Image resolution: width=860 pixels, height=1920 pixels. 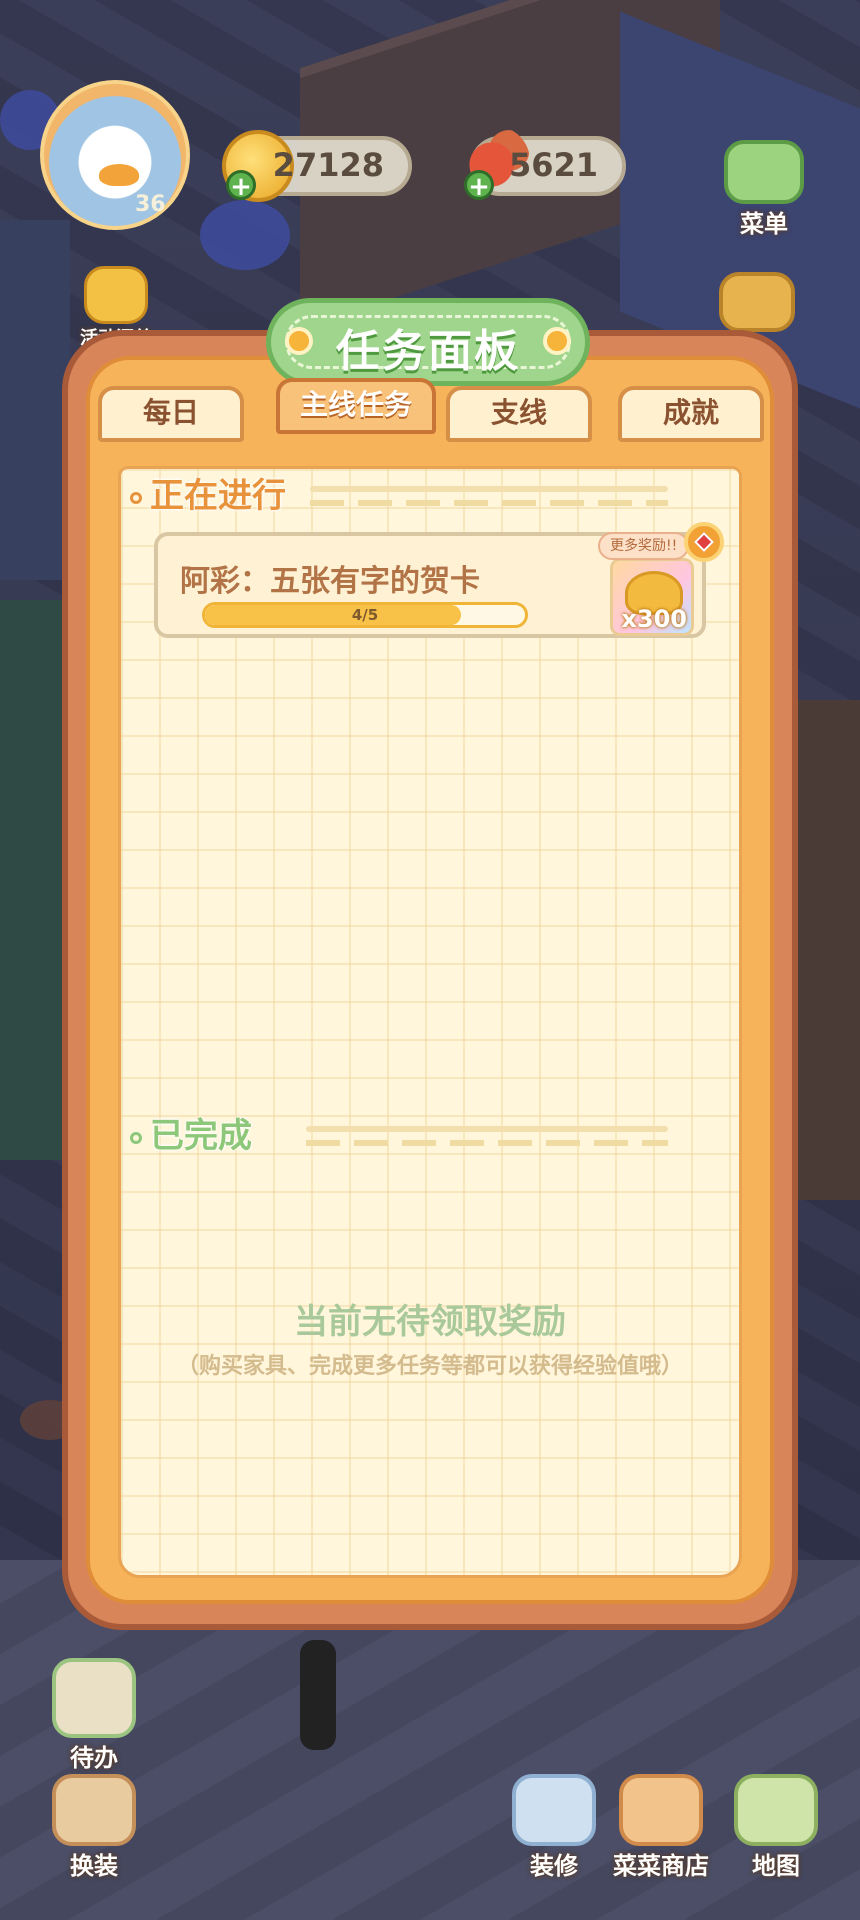 I want to click on task-progress-text: 4/5, so click(x=365, y=615).